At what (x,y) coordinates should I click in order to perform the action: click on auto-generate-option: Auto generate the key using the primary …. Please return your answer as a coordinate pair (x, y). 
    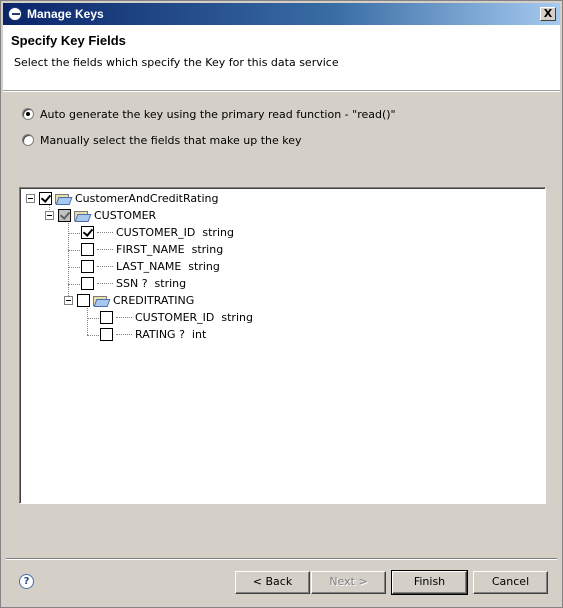
    Looking at the image, I should click on (209, 114).